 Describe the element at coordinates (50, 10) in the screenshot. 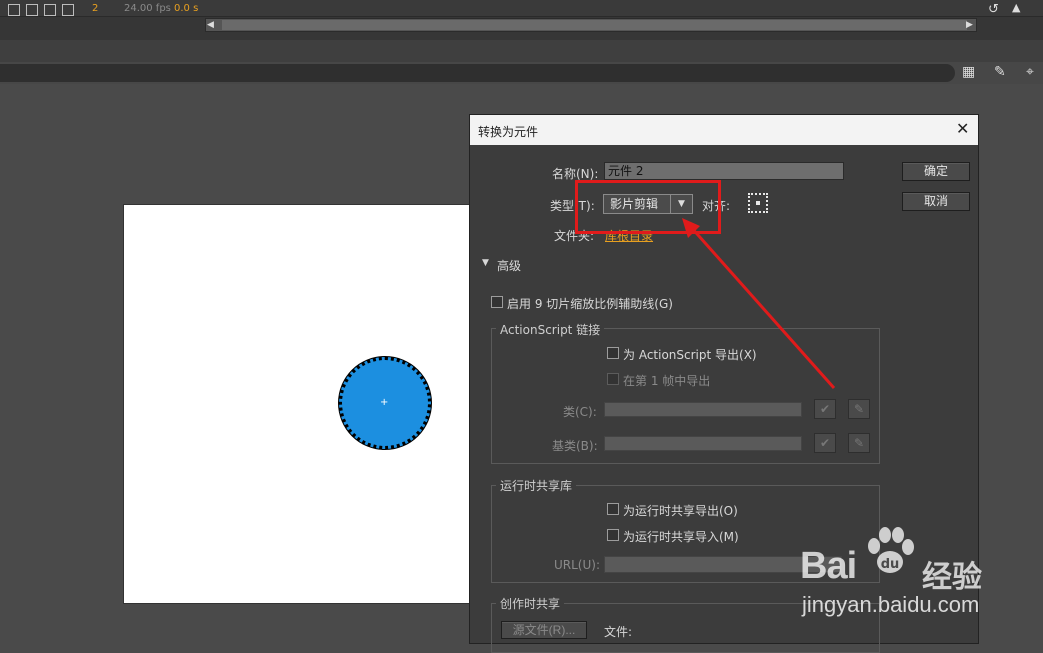

I see `edit-multiple-frames-icon` at that location.